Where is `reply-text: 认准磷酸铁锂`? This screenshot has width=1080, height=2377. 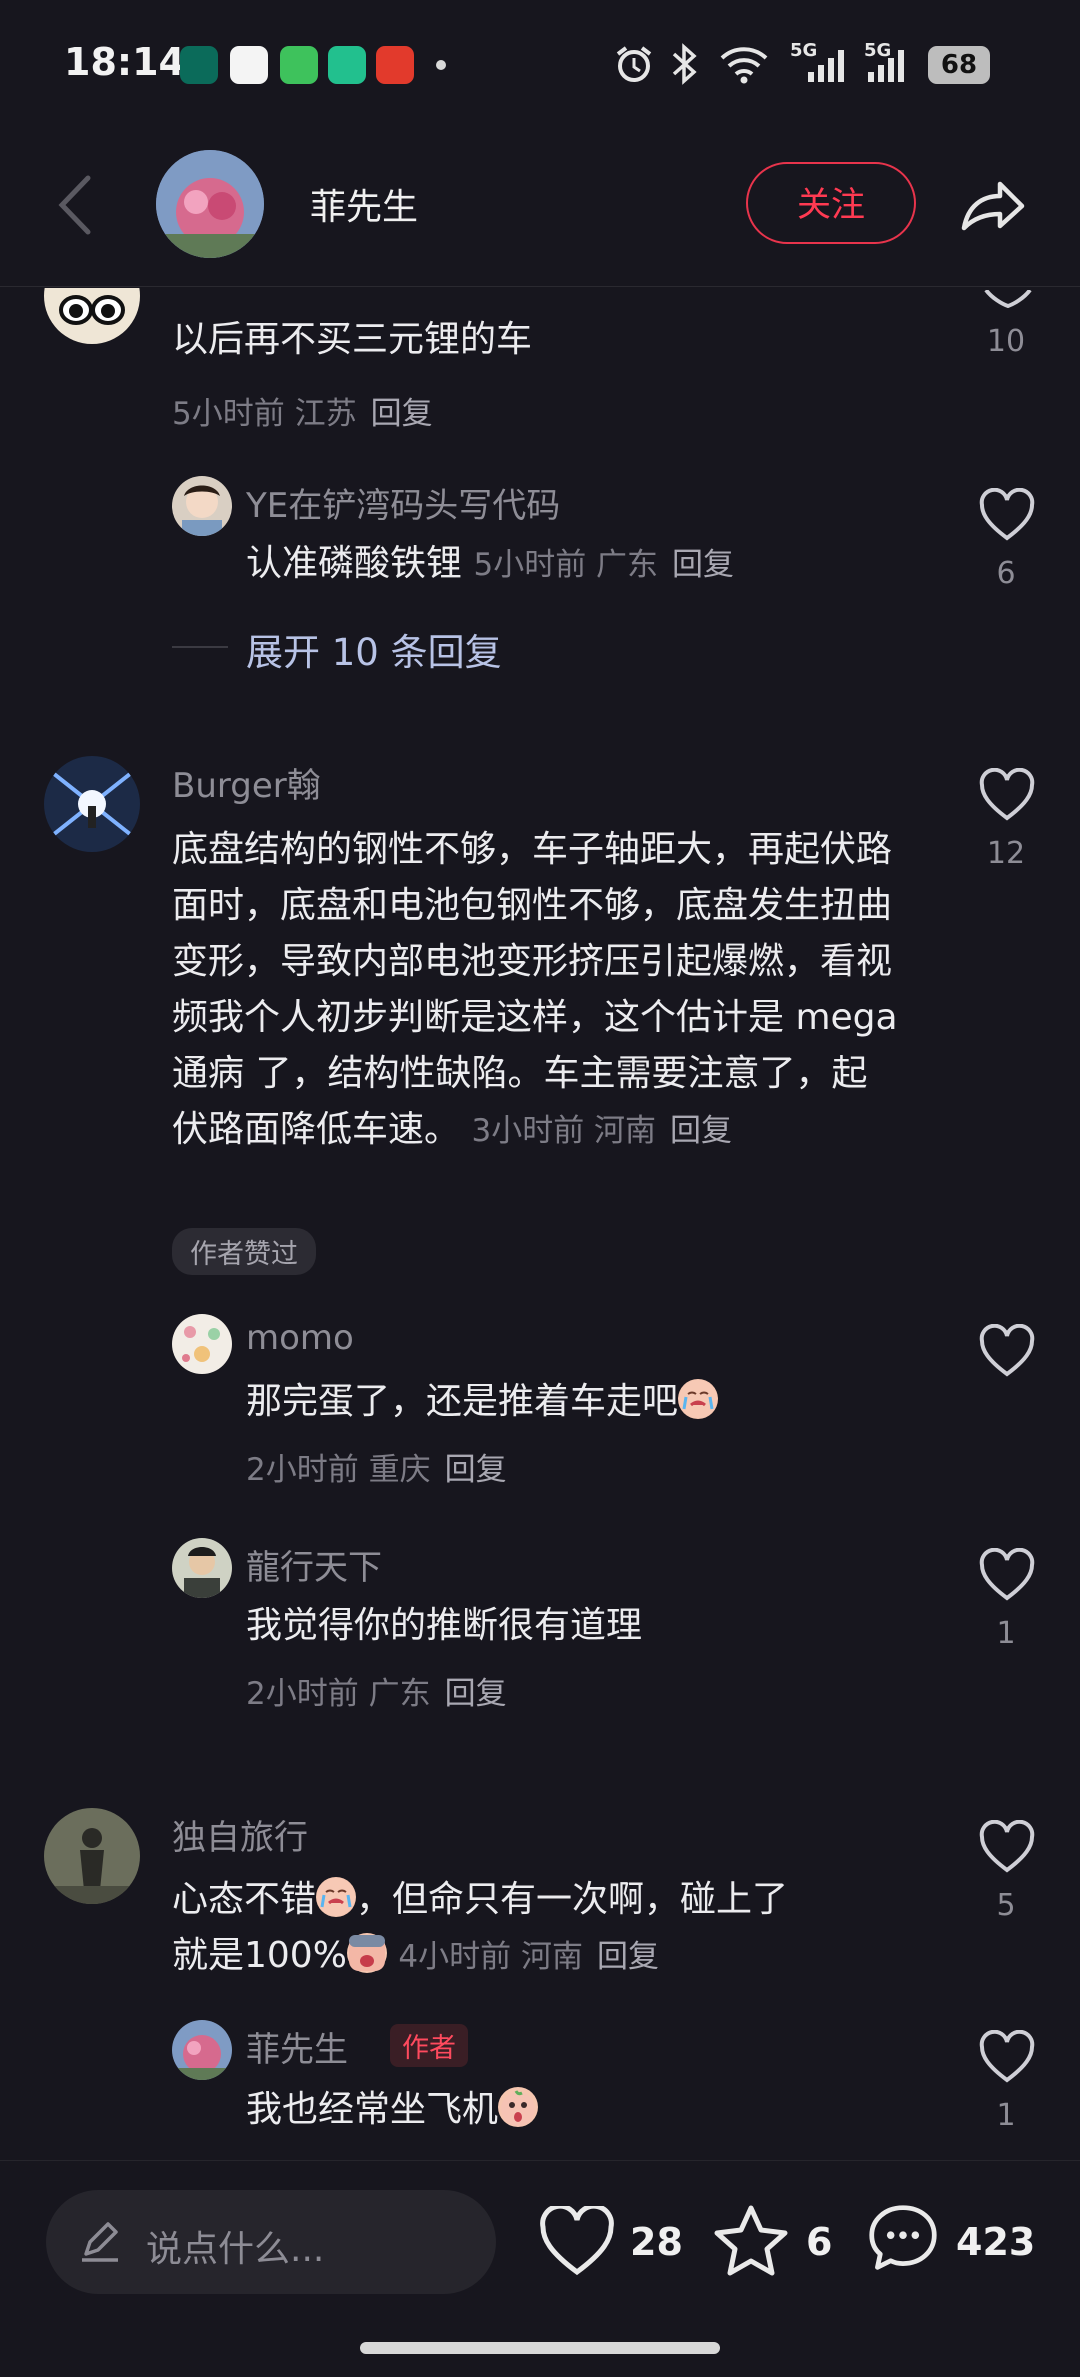
reply-text: 认准磷酸铁锂 is located at coordinates (354, 563).